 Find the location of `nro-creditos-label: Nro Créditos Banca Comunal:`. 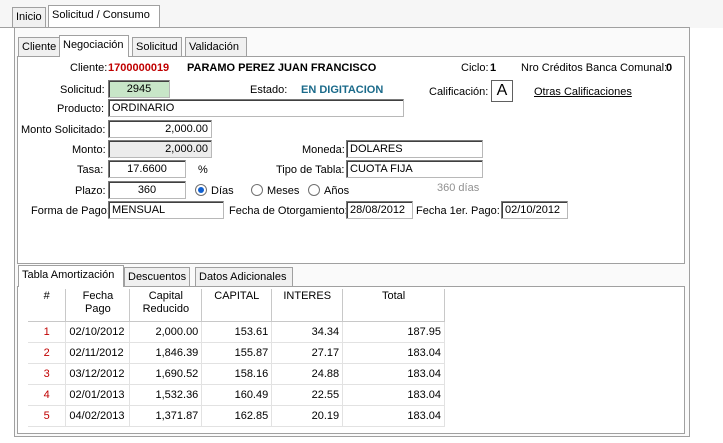

nro-creditos-label: Nro Créditos Banca Comunal: is located at coordinates (594, 68).